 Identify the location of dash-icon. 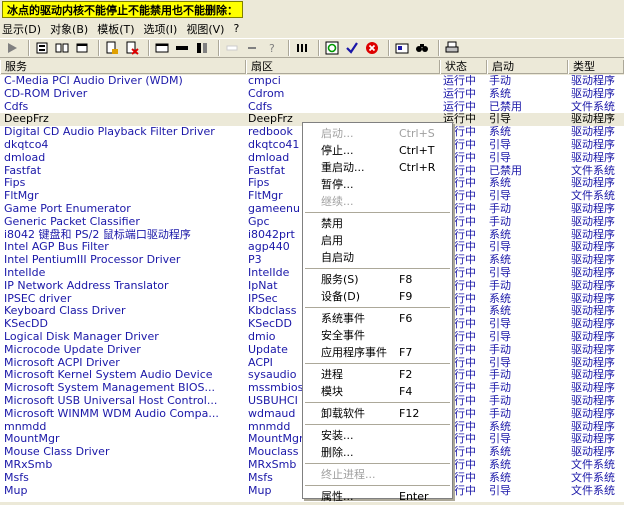
(252, 48).